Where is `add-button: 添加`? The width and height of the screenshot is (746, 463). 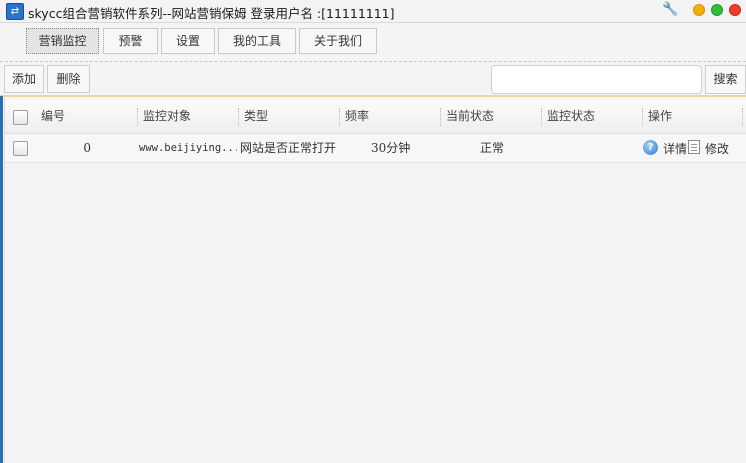
add-button: 添加 is located at coordinates (24, 79).